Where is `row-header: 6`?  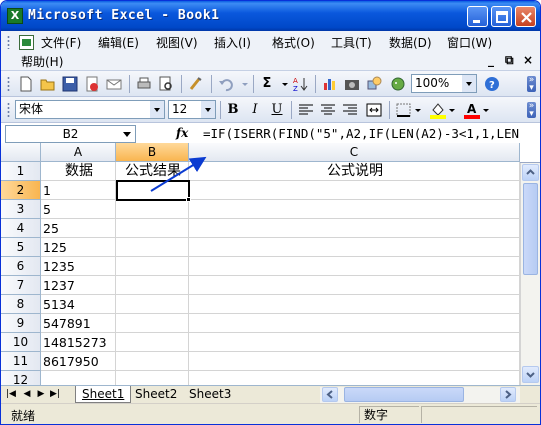 row-header: 6 is located at coordinates (21, 266).